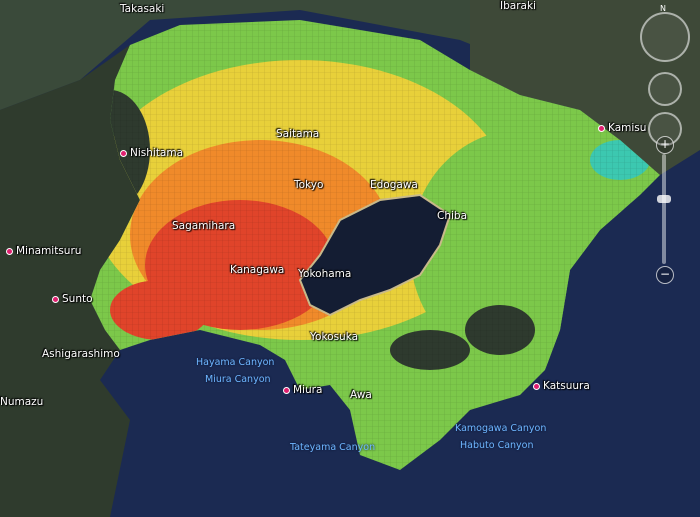 The height and width of the screenshot is (517, 700). Describe the element at coordinates (21, 402) in the screenshot. I see `label-numazu: Numazu` at that location.